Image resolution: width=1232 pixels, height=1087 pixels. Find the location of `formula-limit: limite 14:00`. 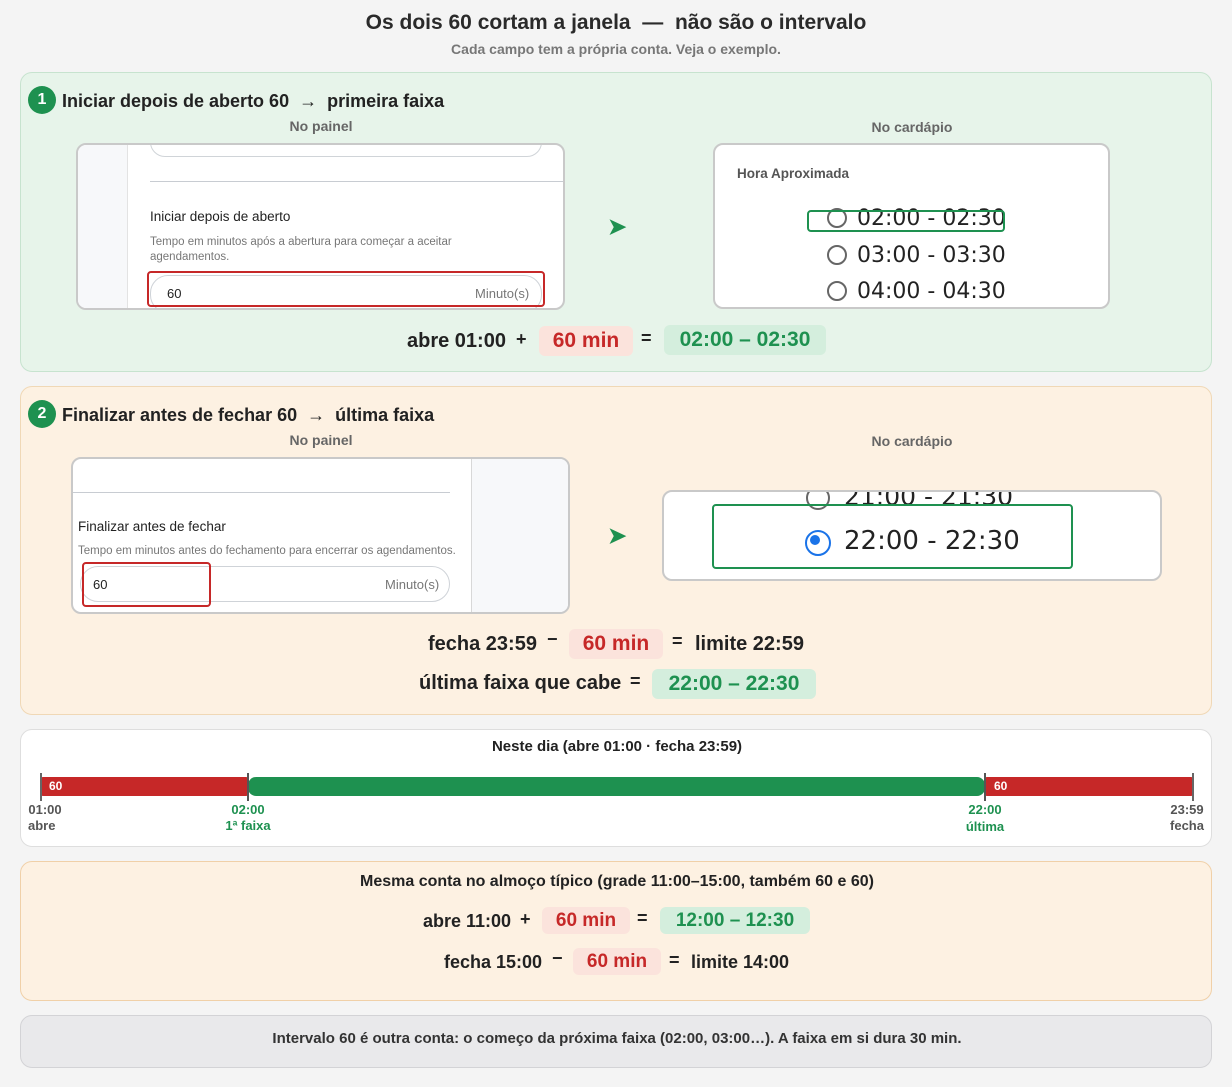

formula-limit: limite 14:00 is located at coordinates (740, 962).